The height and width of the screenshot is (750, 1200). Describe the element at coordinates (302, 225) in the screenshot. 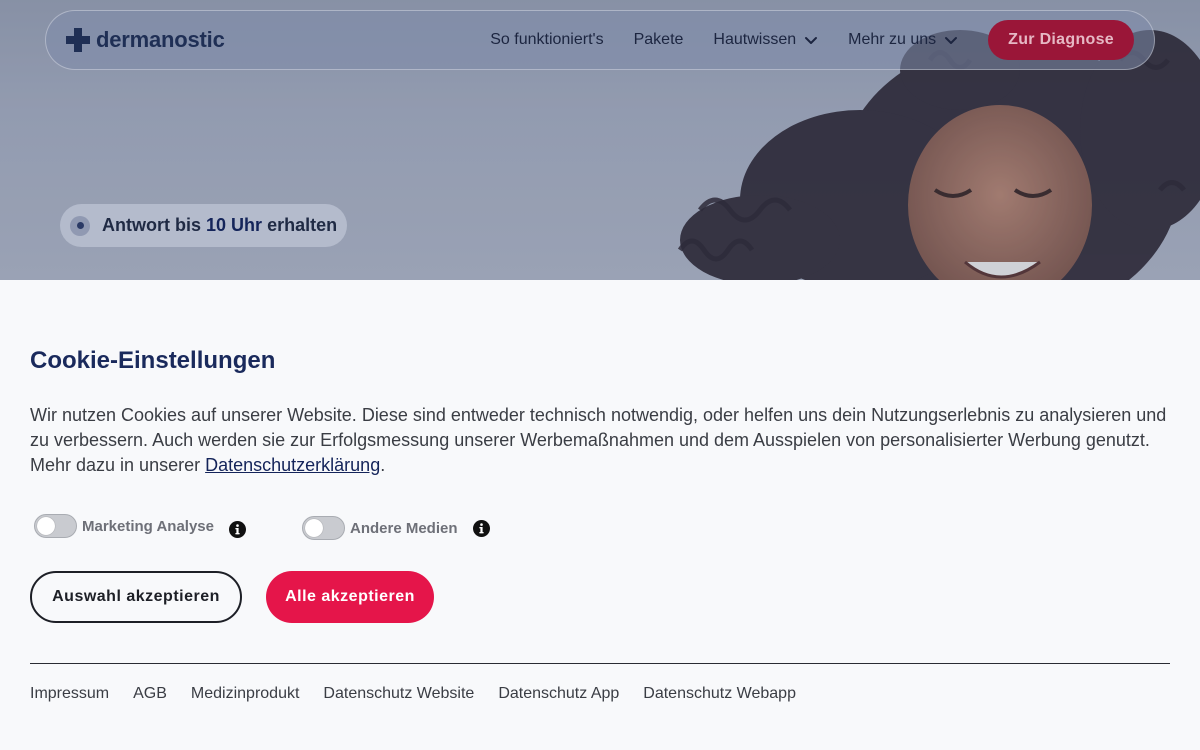

I see `badge-suffix: erhalten` at that location.